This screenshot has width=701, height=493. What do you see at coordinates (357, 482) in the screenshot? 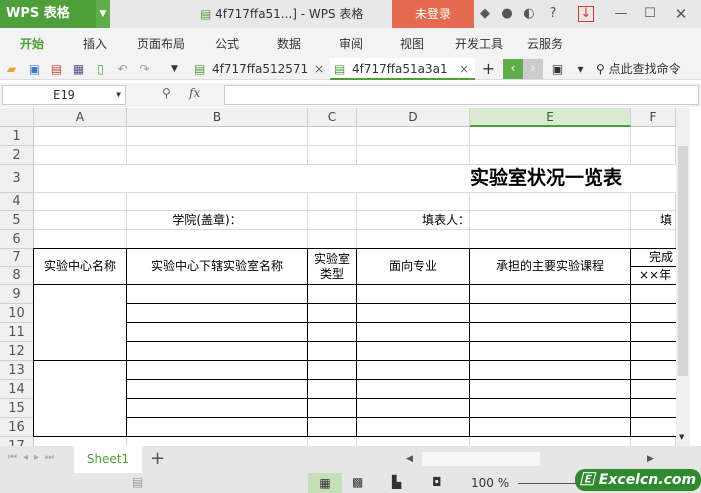
I see `page-break-view-icon: ▩` at bounding box center [357, 482].